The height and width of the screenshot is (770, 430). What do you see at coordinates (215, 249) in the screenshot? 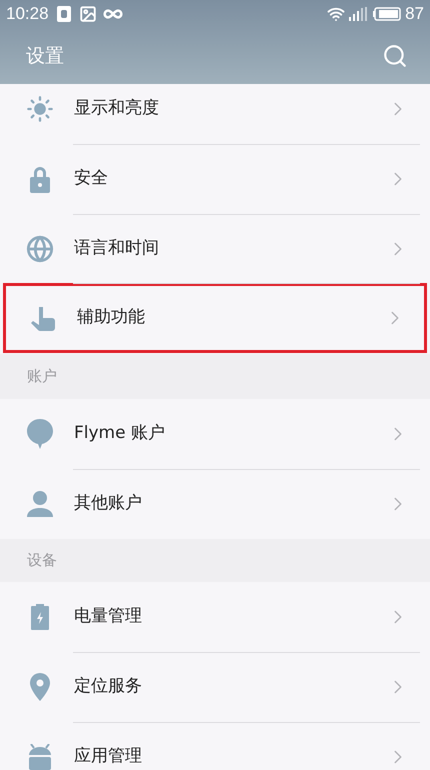
I see `settings-row: 语言和时间` at bounding box center [215, 249].